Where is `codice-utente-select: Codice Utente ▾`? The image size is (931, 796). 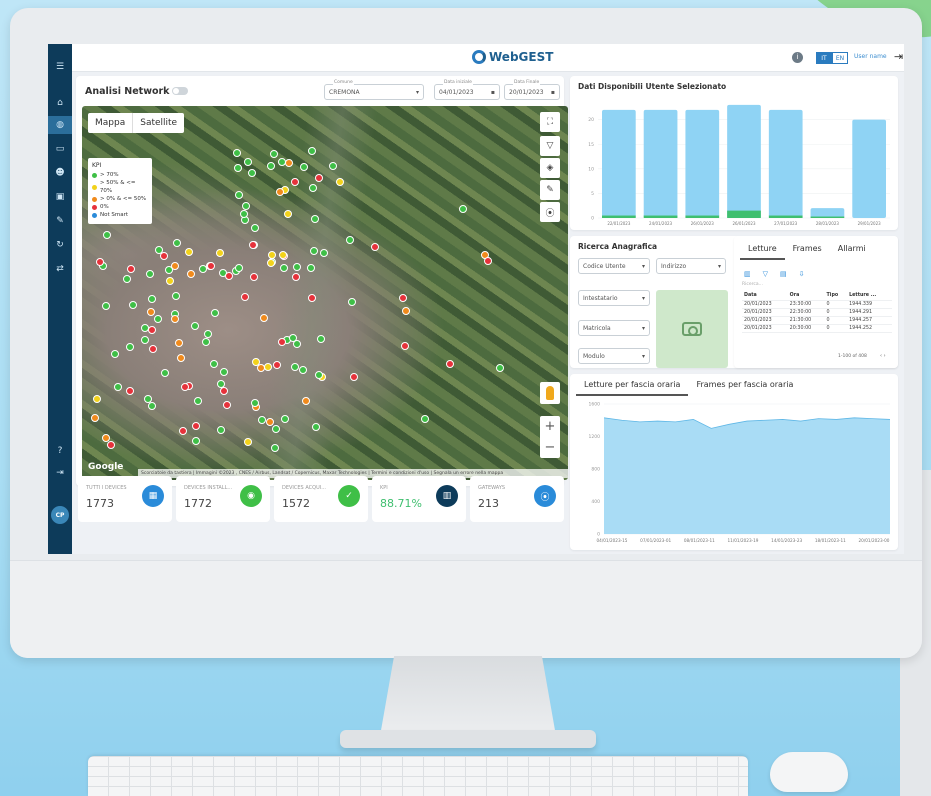
codice-utente-select: Codice Utente ▾ is located at coordinates (614, 266).